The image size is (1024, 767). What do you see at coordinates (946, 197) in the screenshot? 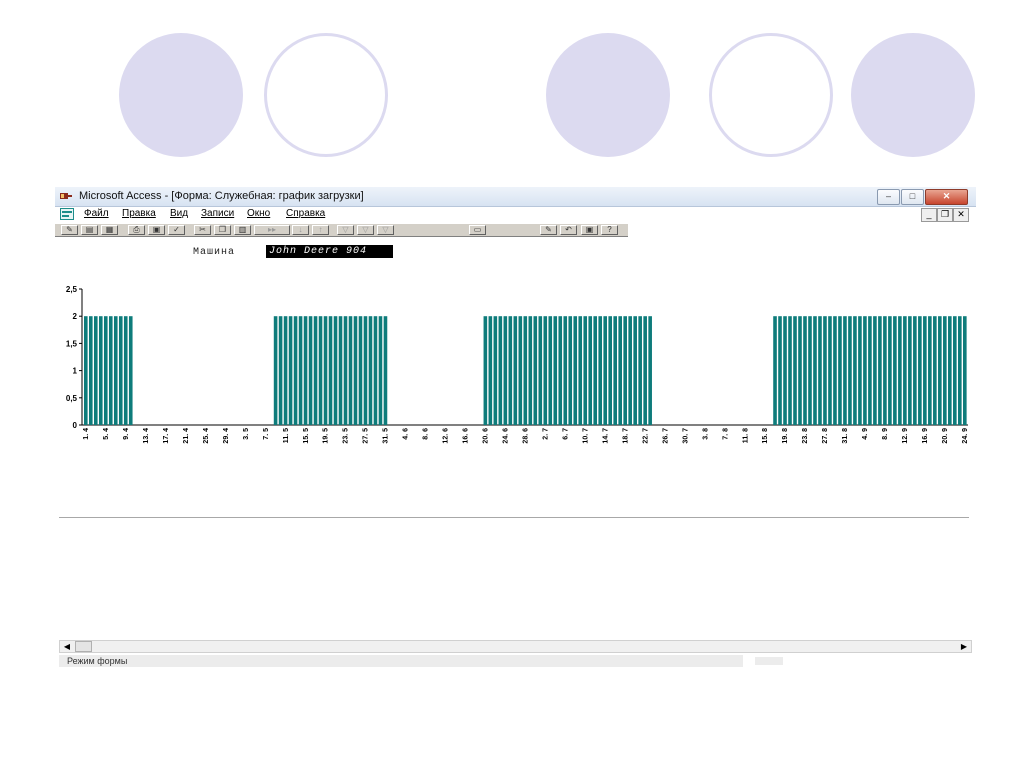
I see `close-button: ✕` at bounding box center [946, 197].